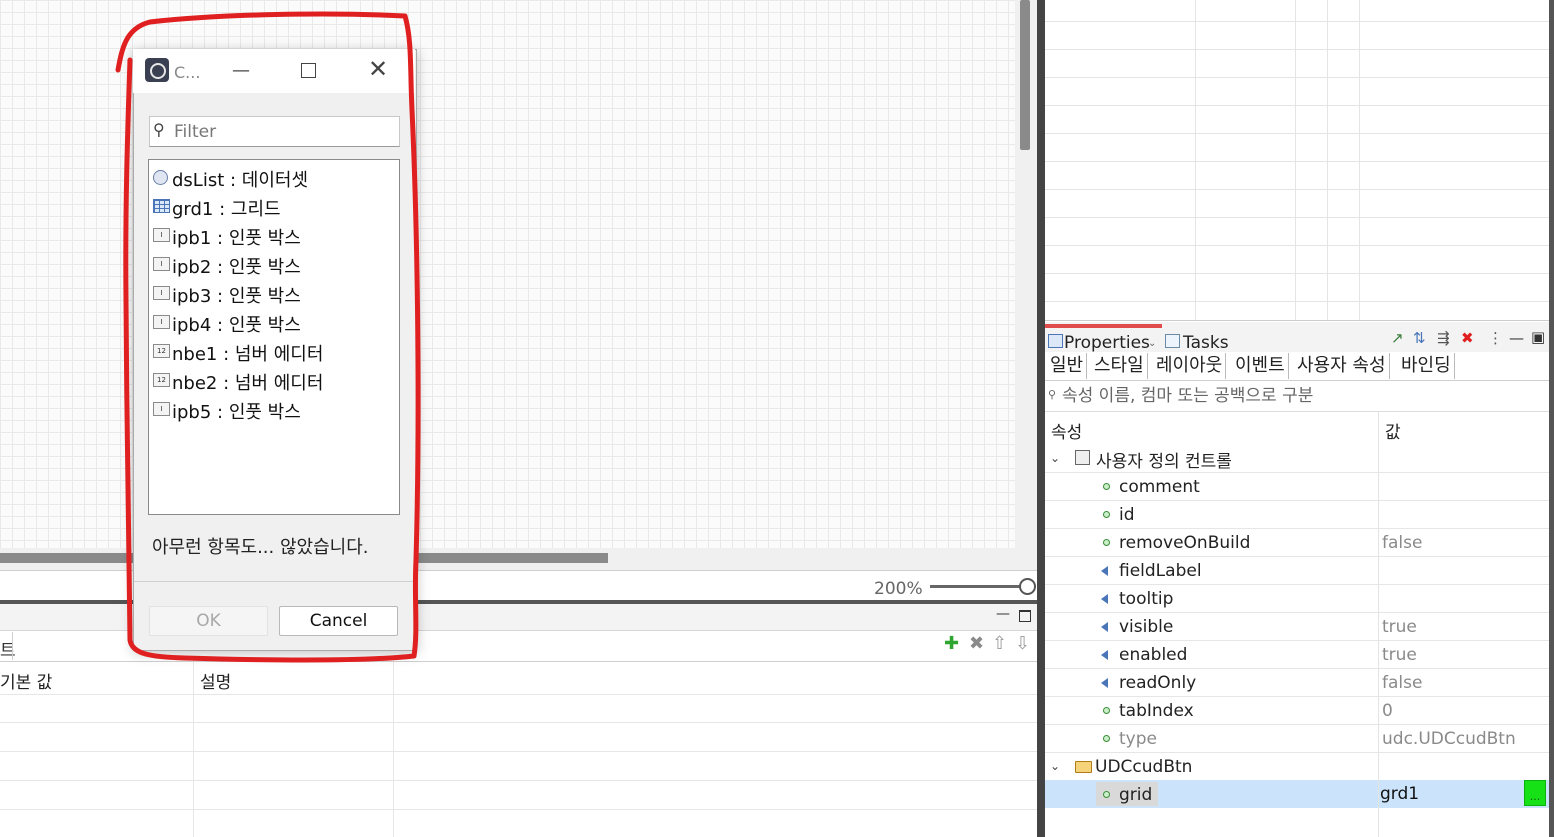 This screenshot has height=837, width=1554. What do you see at coordinates (1144, 767) in the screenshot?
I see `group-label: UDCcudBtn` at bounding box center [1144, 767].